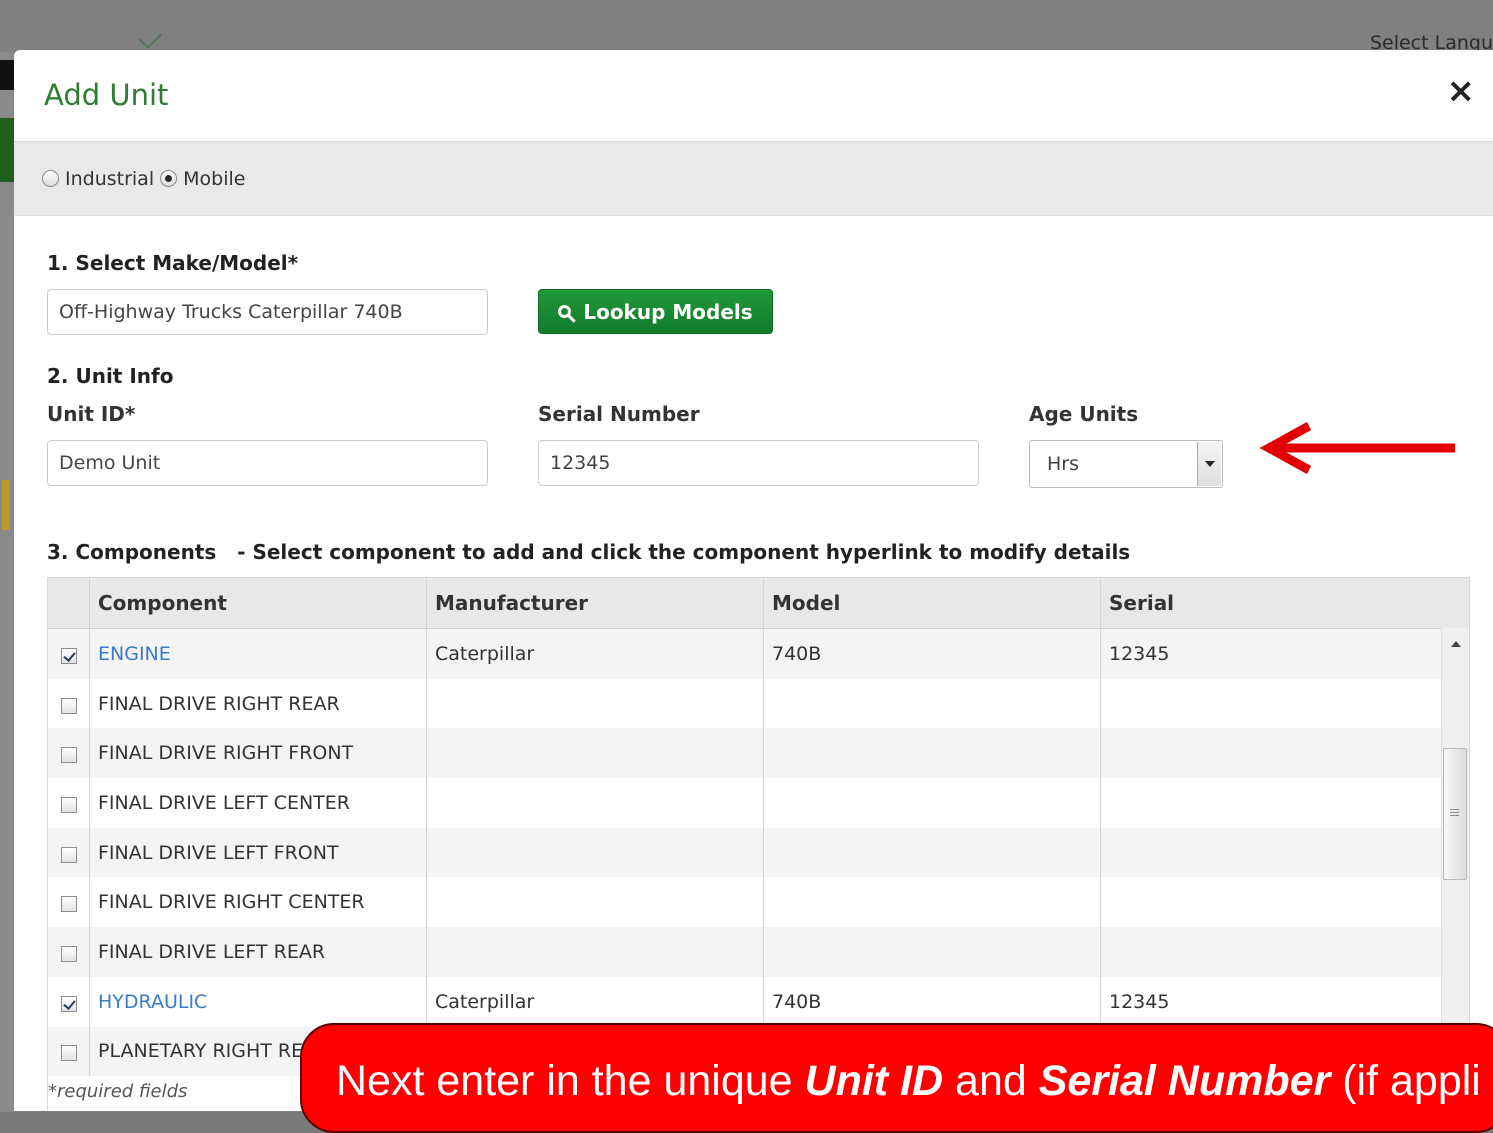 The width and height of the screenshot is (1493, 1133). I want to click on background-sidebar, so click(7, 582).